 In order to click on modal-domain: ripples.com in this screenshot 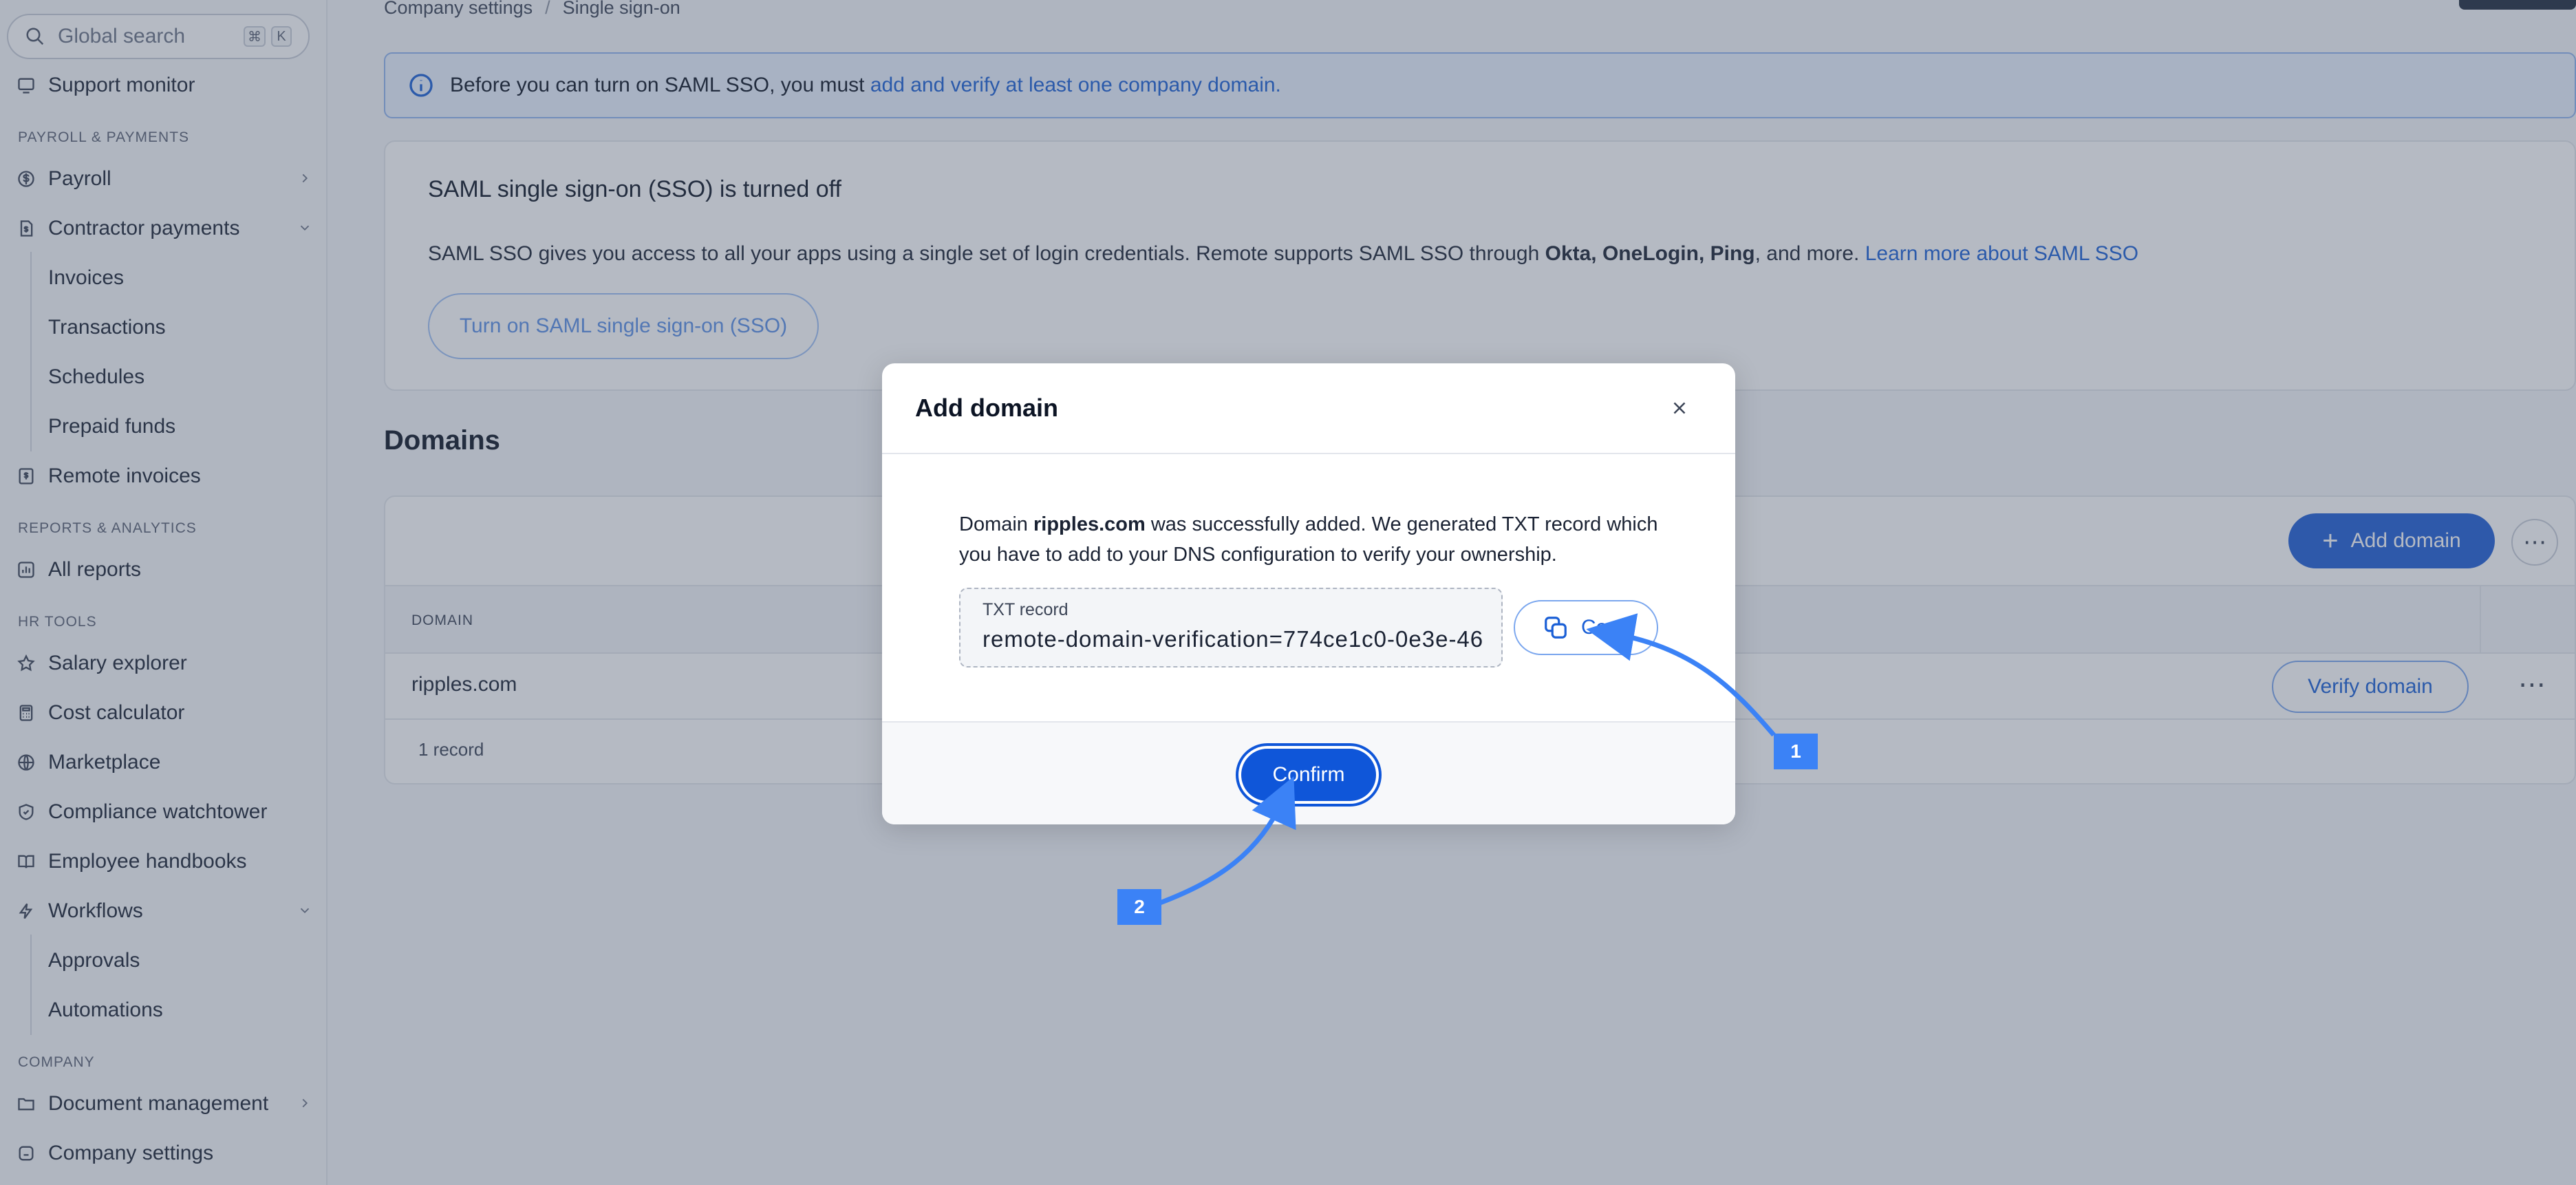, I will do `click(1089, 524)`.